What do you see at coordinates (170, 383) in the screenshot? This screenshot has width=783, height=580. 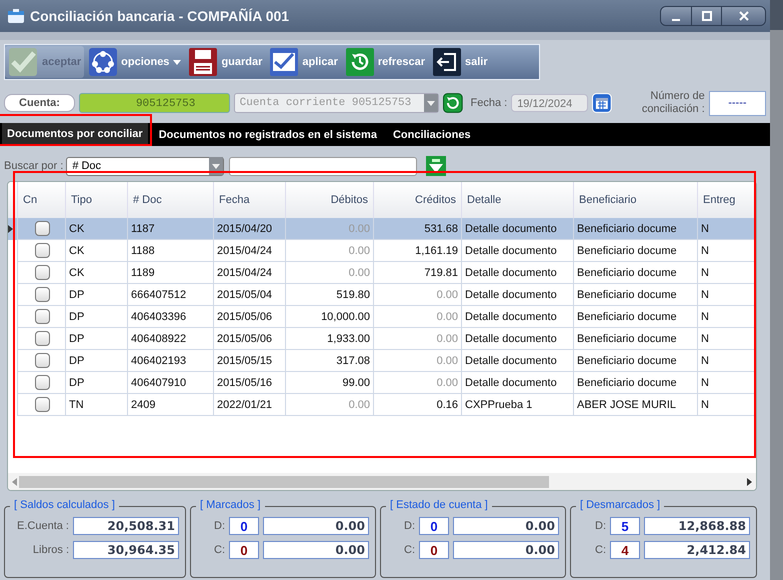 I see `table-cell: 406407910` at bounding box center [170, 383].